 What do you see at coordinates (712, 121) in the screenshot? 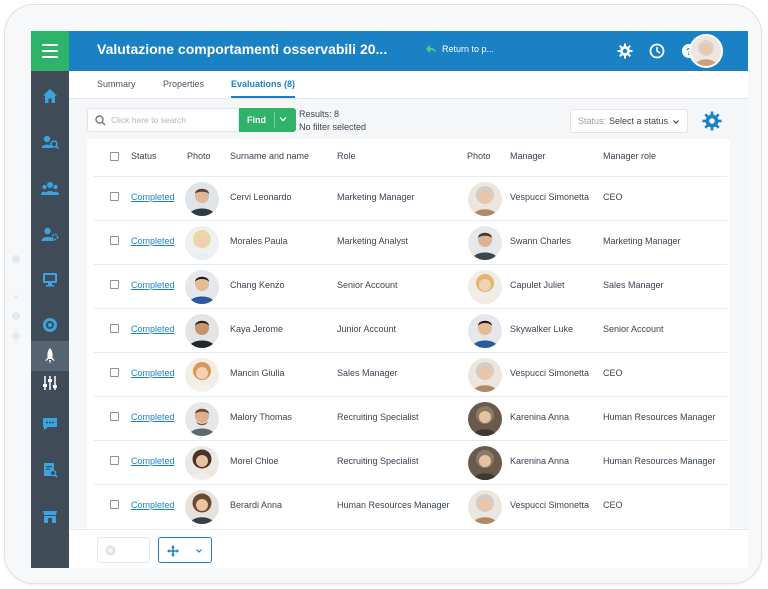
I see `table-settings-gear-icon` at bounding box center [712, 121].